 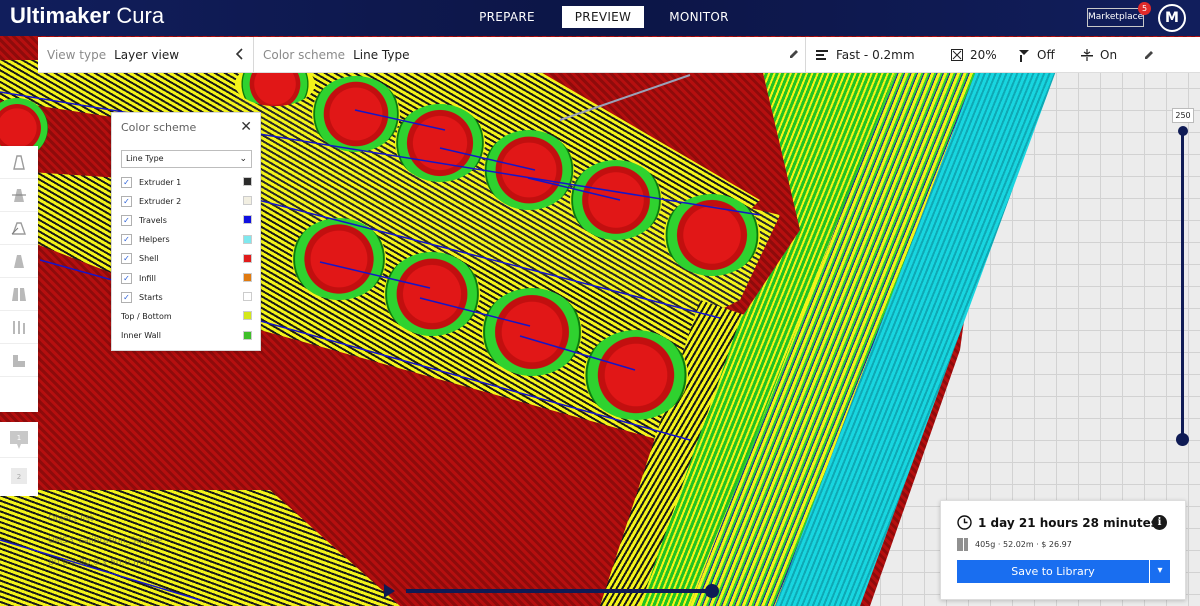 I want to click on layer-slider-track, so click(x=1182, y=284).